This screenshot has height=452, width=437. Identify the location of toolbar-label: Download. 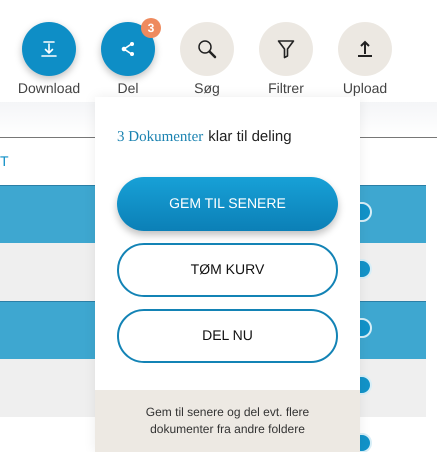
(49, 88).